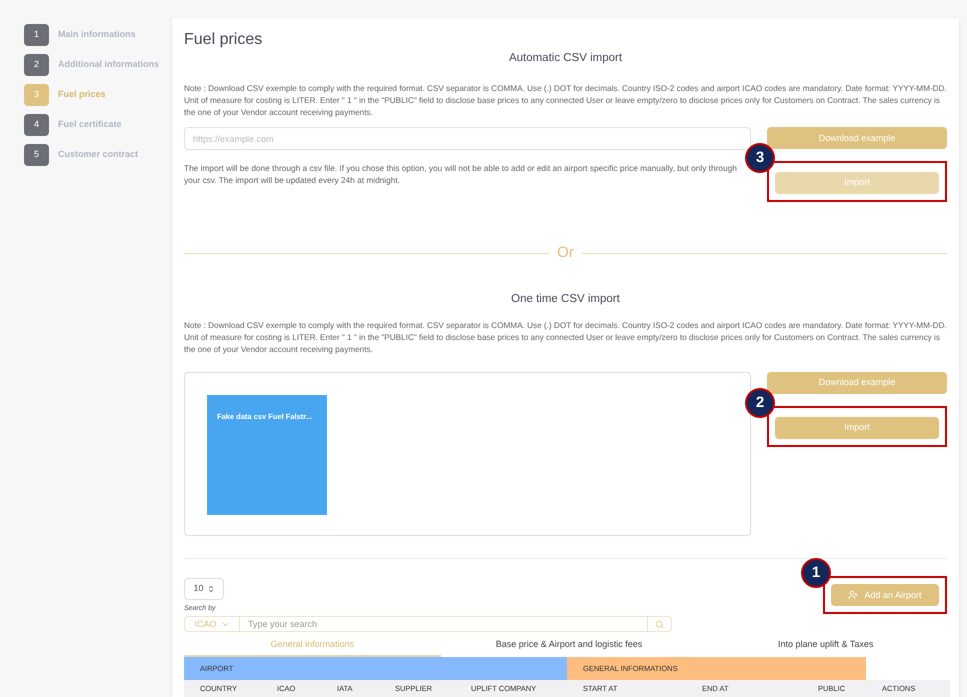 The height and width of the screenshot is (697, 967). Describe the element at coordinates (565, 253) in the screenshot. I see `or-separator: Or` at that location.